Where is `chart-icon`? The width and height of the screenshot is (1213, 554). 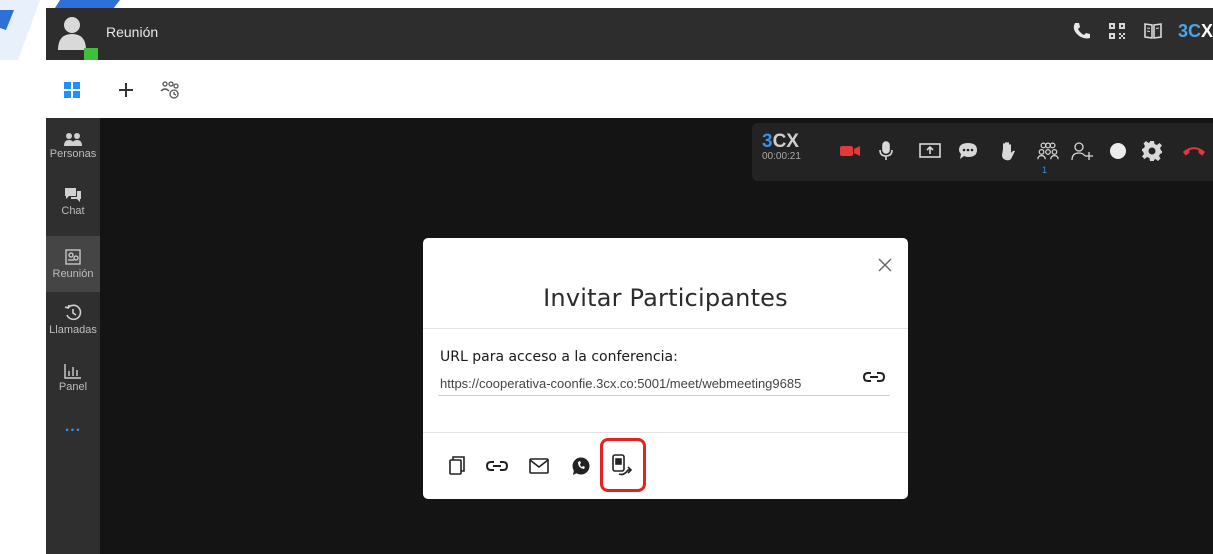
chart-icon is located at coordinates (72, 371).